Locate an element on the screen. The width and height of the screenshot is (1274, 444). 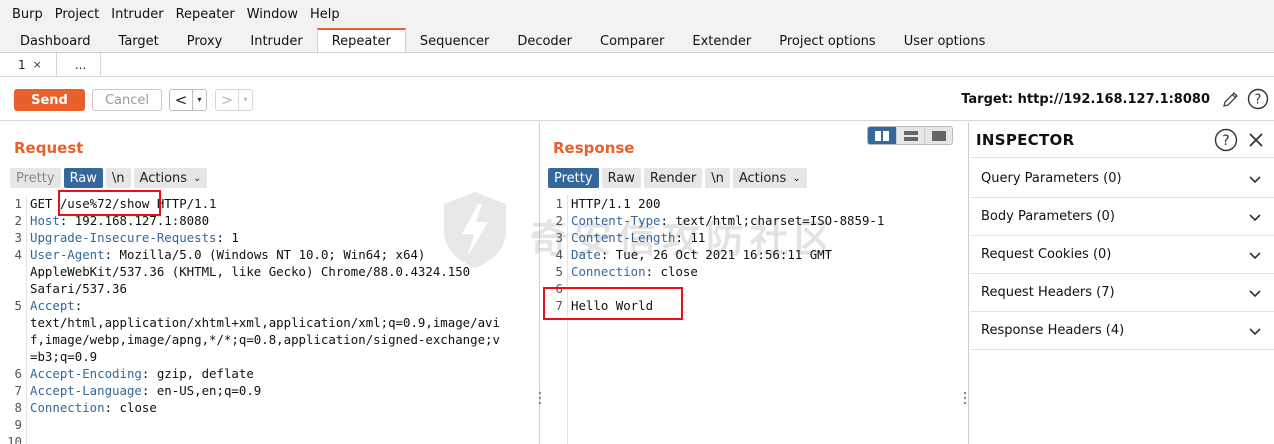
request-view-raw: Raw is located at coordinates (83, 178).